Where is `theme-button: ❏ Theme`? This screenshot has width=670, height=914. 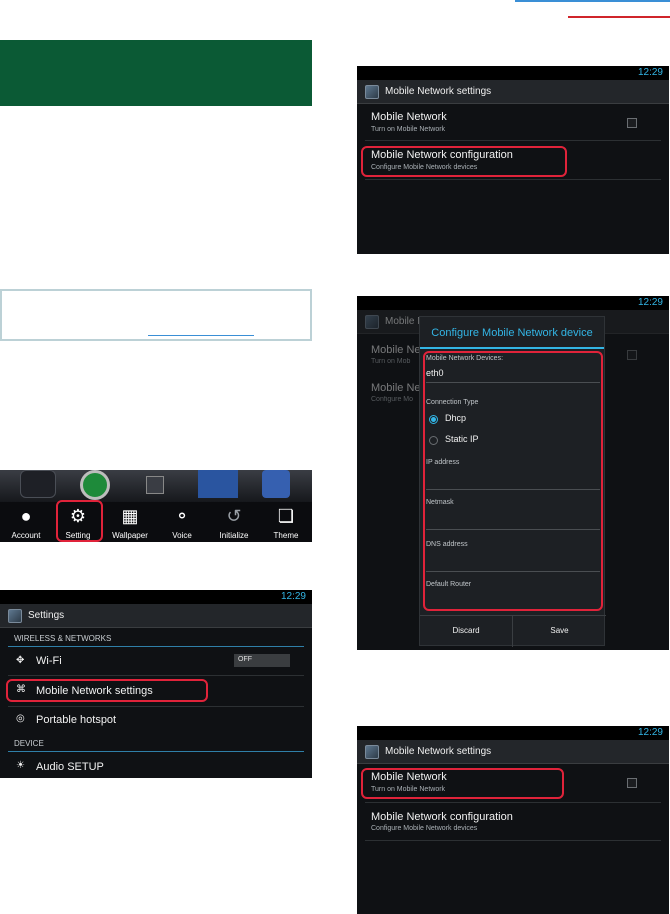 theme-button: ❏ Theme is located at coordinates (286, 522).